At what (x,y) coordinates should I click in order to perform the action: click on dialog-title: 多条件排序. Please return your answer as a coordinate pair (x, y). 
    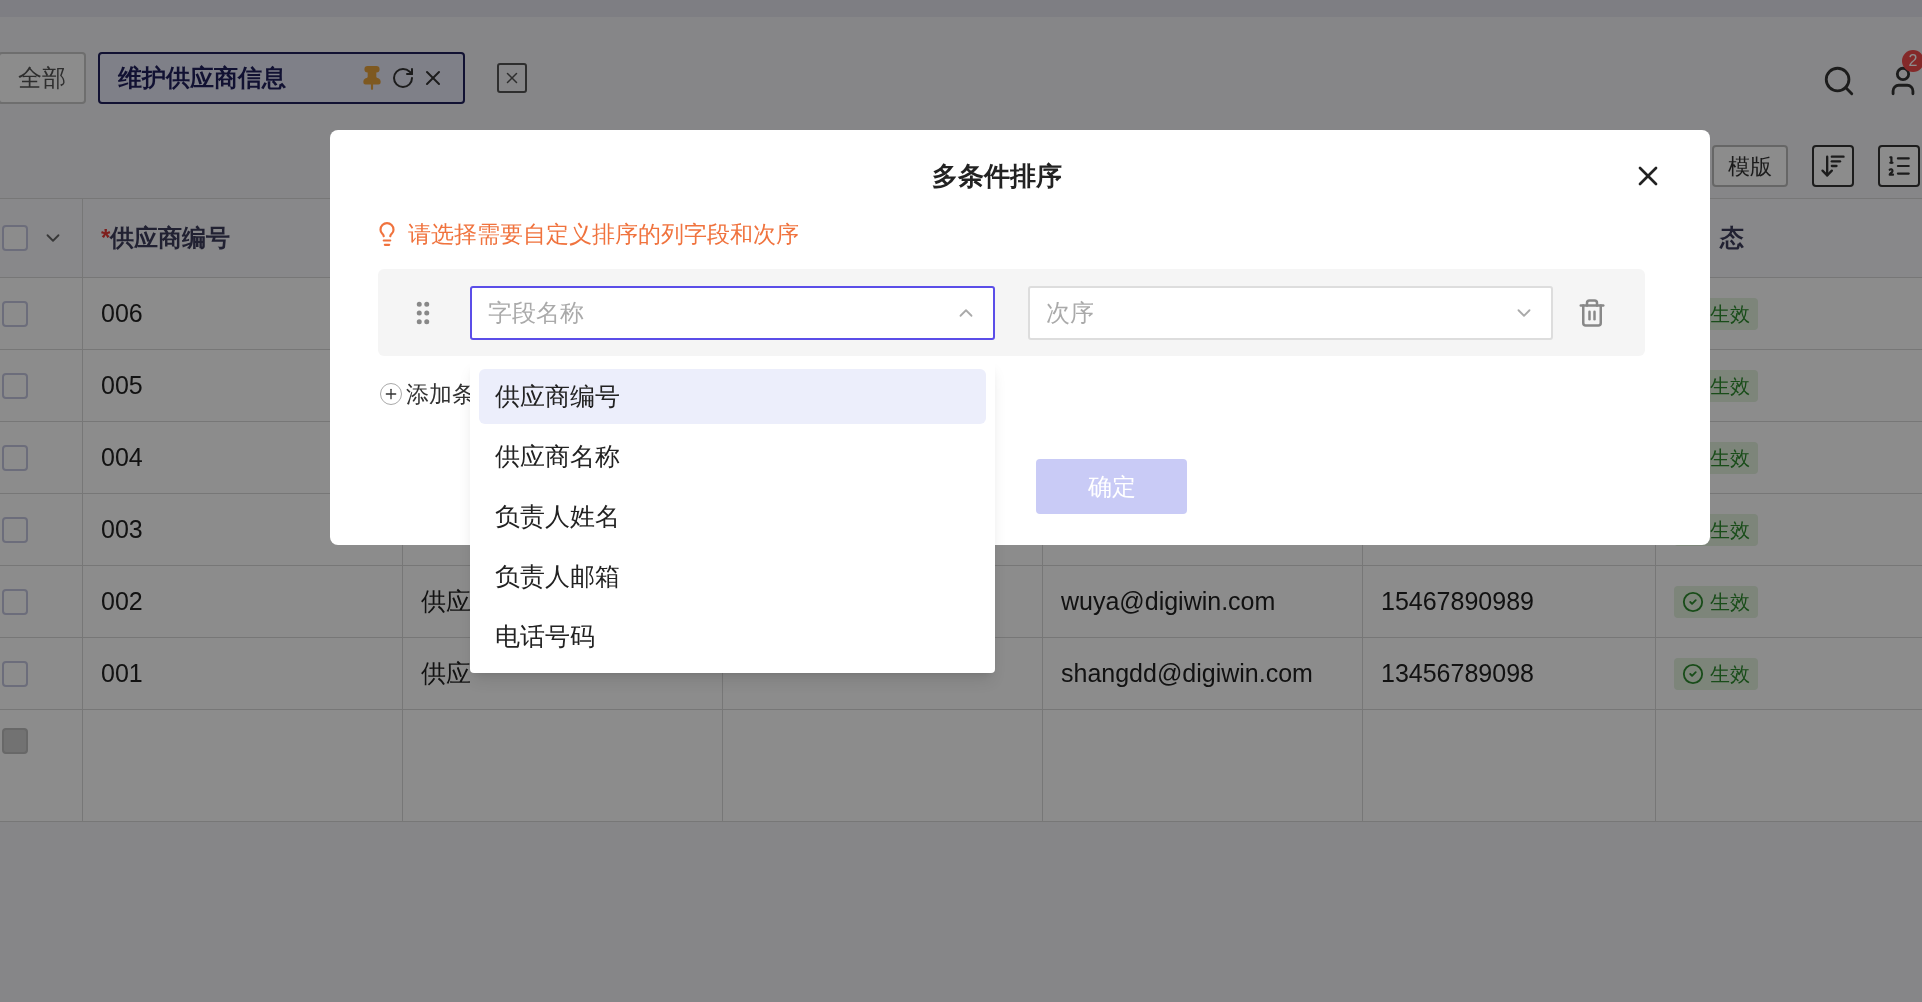
    Looking at the image, I should click on (997, 176).